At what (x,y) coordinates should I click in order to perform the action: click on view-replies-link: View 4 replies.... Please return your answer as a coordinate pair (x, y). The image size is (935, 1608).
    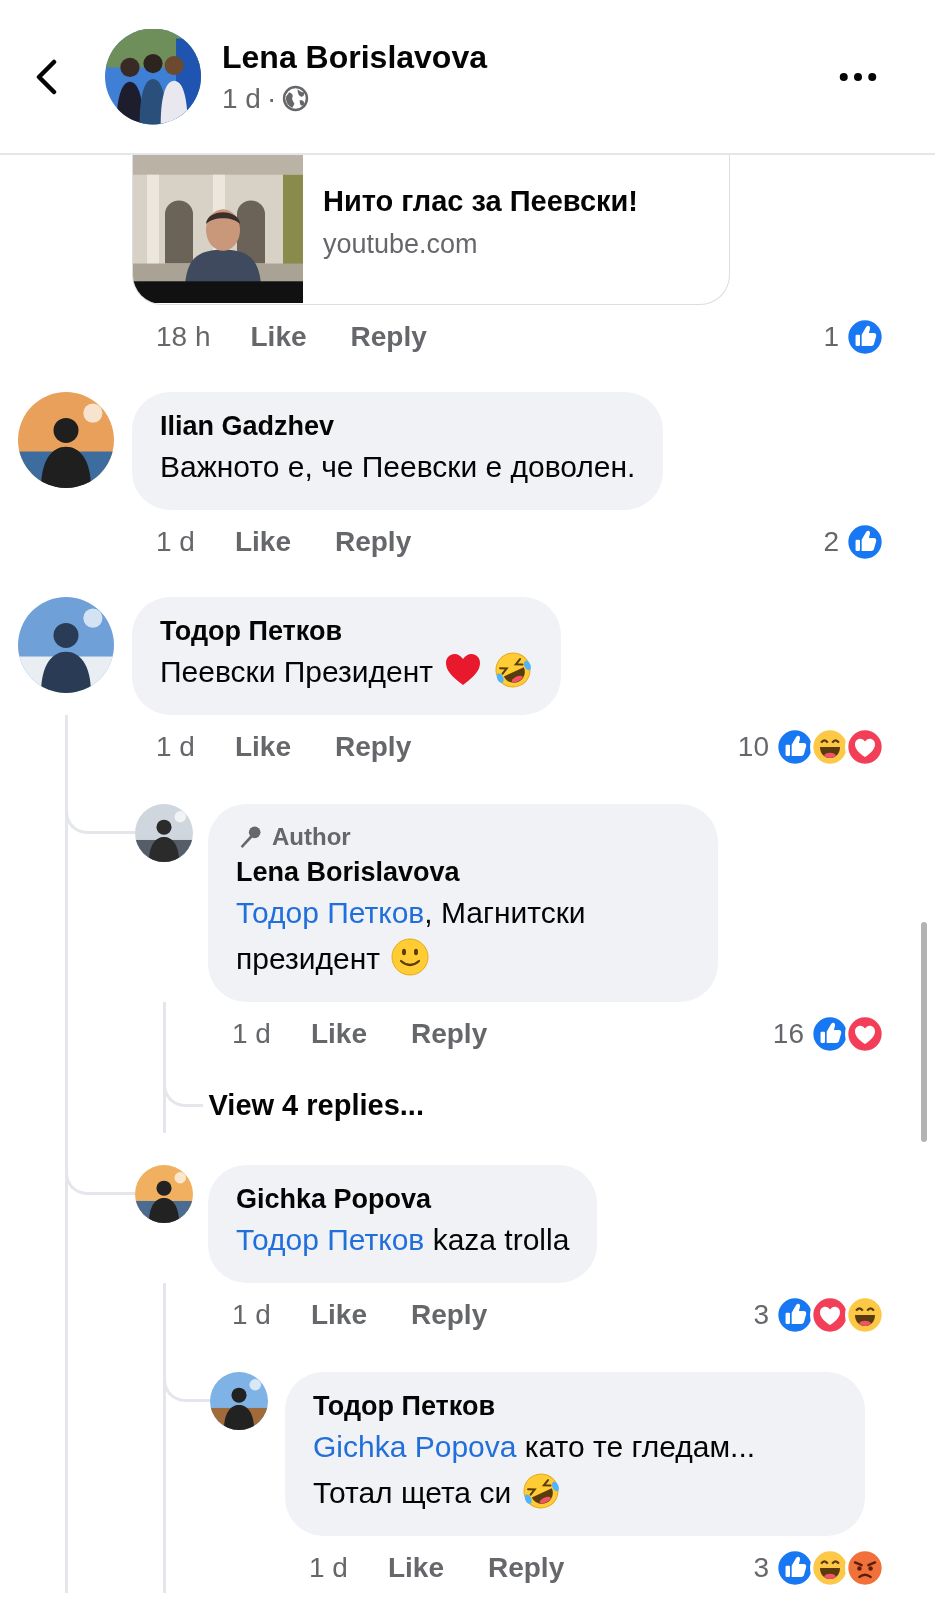
    Looking at the image, I should click on (316, 1105).